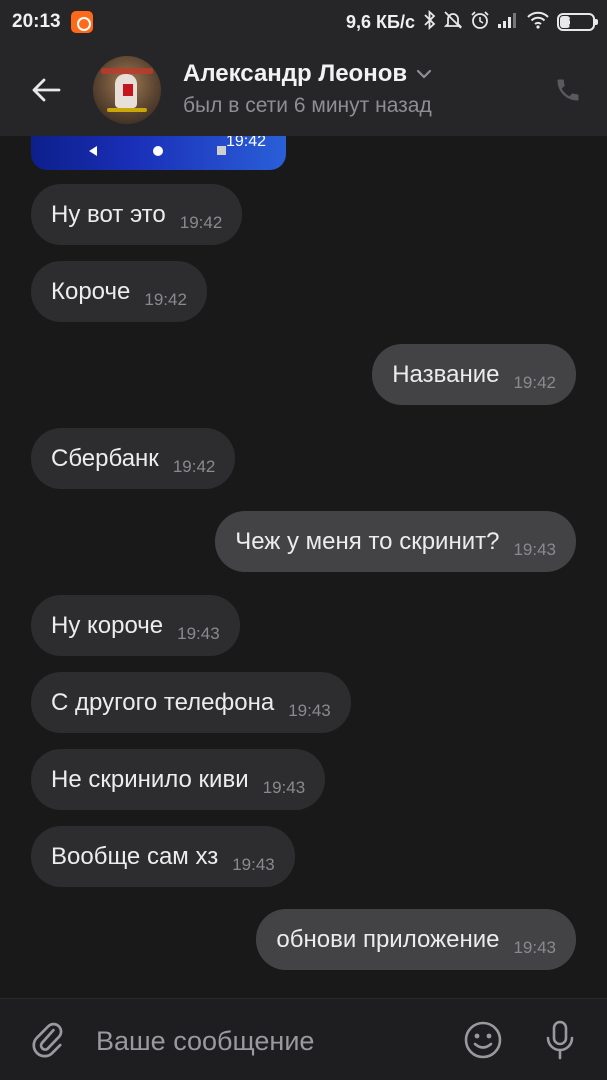 This screenshot has height=1080, width=607. I want to click on contact-name-button: Александр Леонов, so click(308, 74).